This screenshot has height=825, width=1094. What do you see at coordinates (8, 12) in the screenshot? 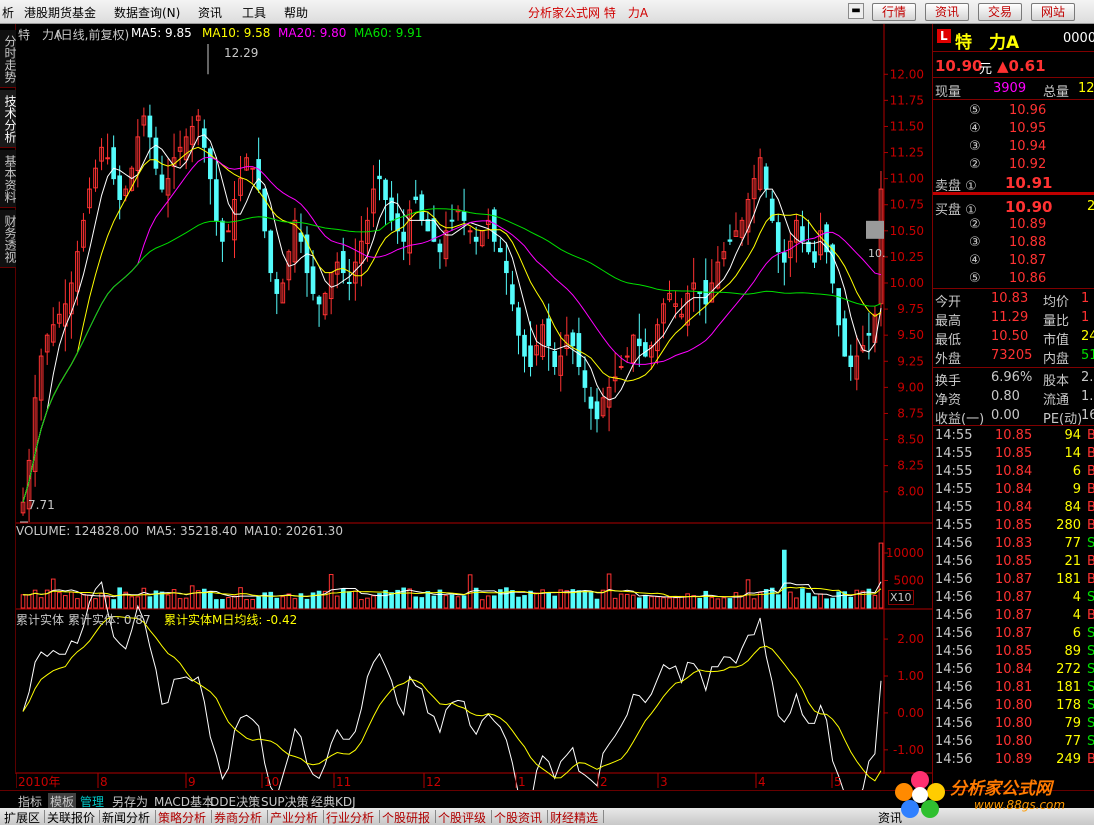
I see `menu-item-analysis: 析` at bounding box center [8, 12].